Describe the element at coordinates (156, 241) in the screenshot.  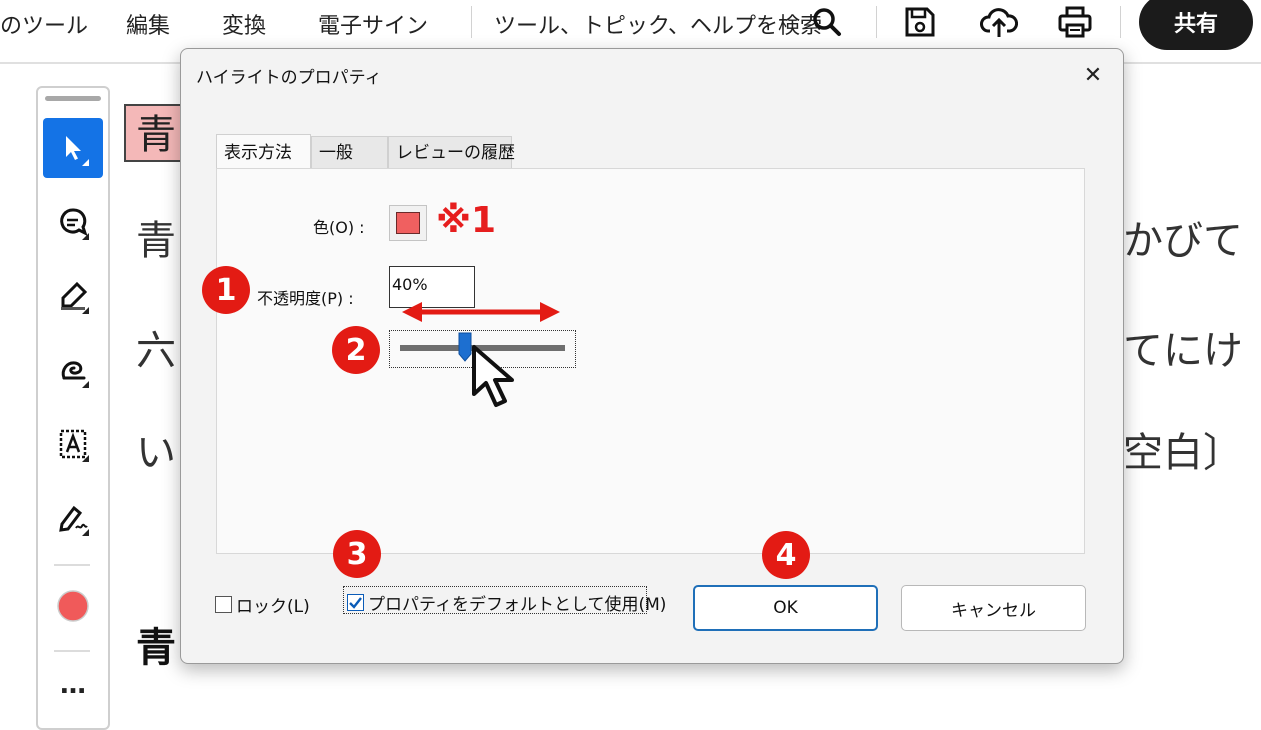
I see `doc-line-1-left: 青` at that location.